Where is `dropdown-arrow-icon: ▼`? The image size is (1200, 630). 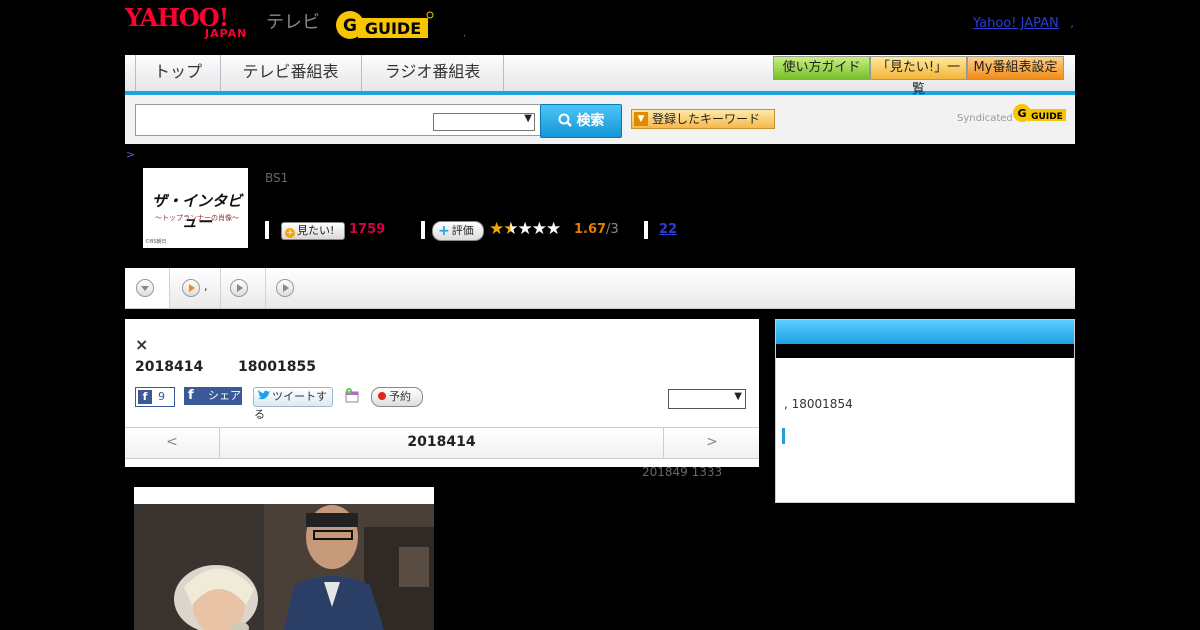 dropdown-arrow-icon: ▼ is located at coordinates (641, 119).